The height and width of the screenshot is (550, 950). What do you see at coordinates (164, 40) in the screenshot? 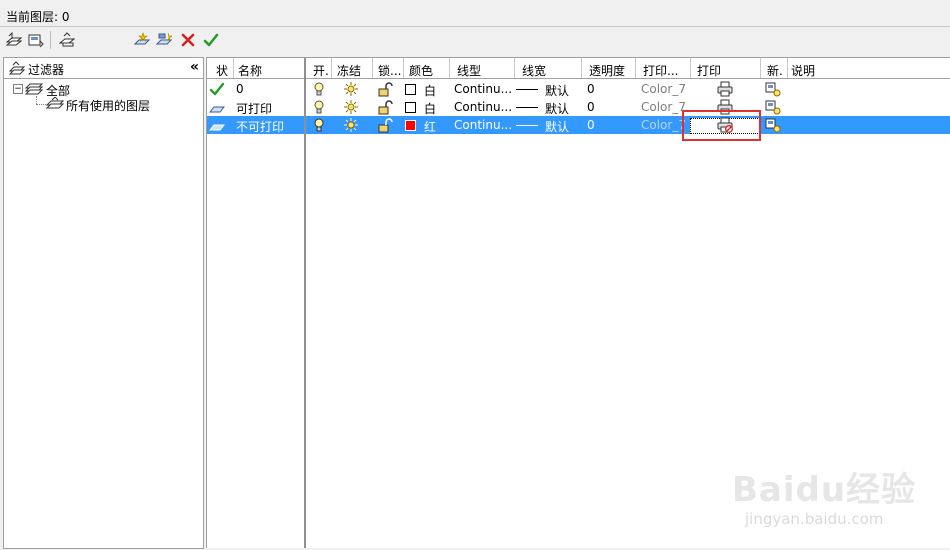
I see `new-layer-vp-frozen-icon` at bounding box center [164, 40].